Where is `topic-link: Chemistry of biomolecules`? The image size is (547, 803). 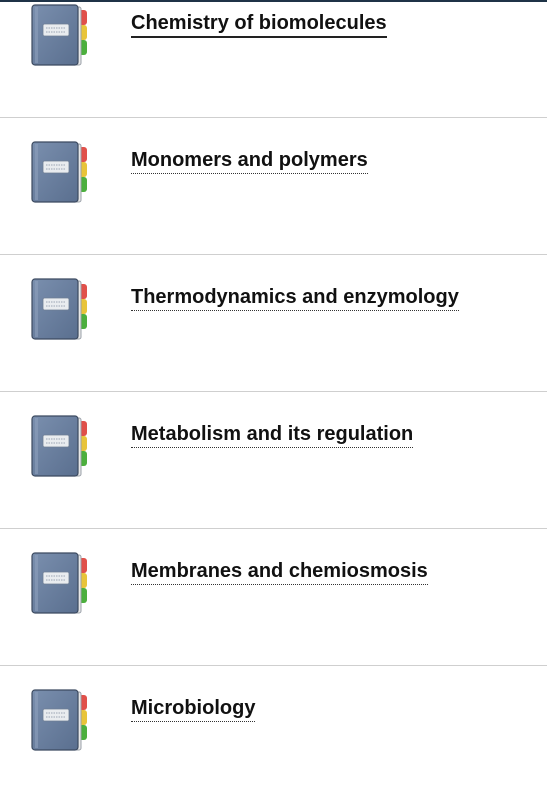
topic-link: Chemistry of biomolecules is located at coordinates (259, 24).